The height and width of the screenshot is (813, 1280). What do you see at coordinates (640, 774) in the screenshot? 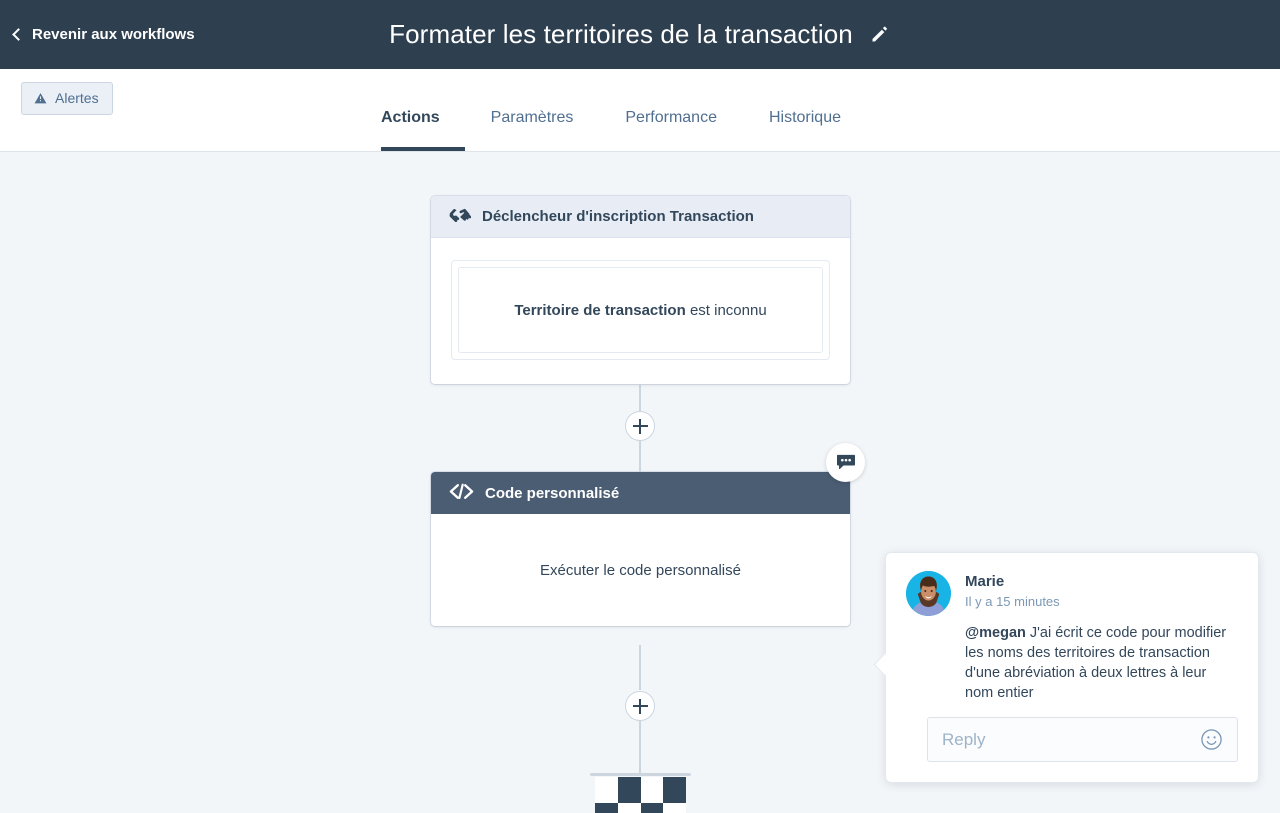
I see `end-marker-bar` at bounding box center [640, 774].